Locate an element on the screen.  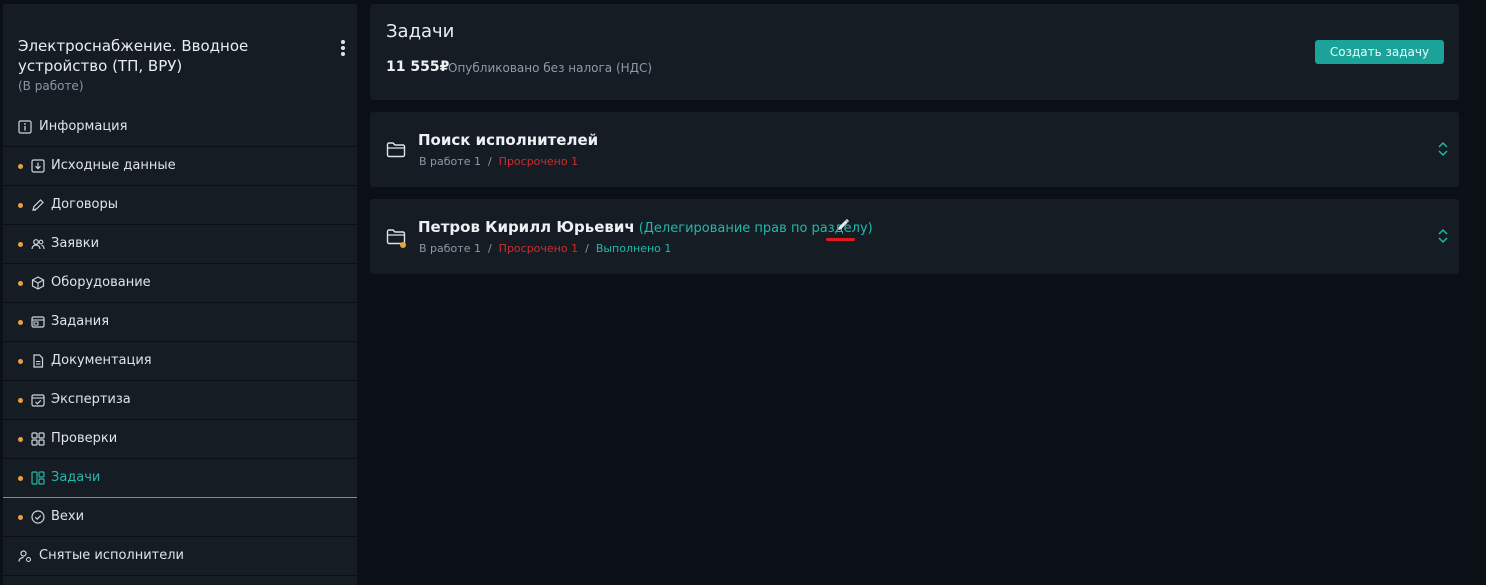
download-box-icon is located at coordinates (38, 166).